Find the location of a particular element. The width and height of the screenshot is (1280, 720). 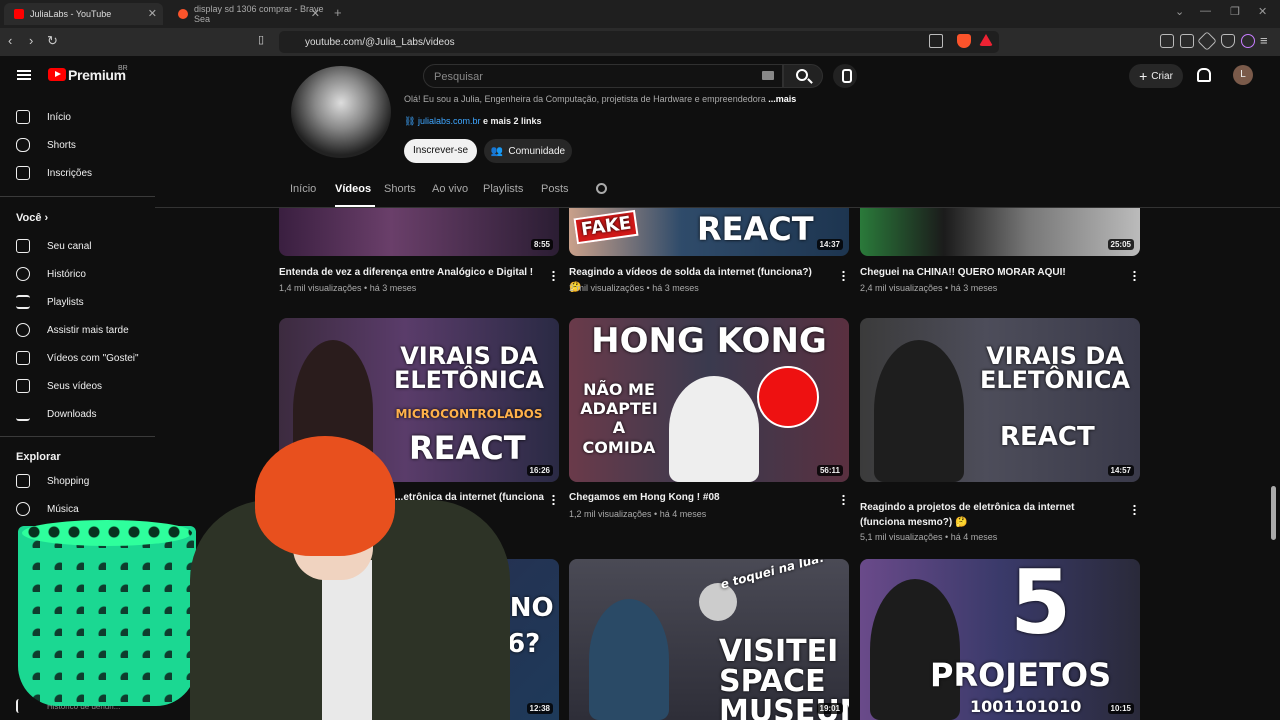

new-tab-icon: + is located at coordinates (338, 12).